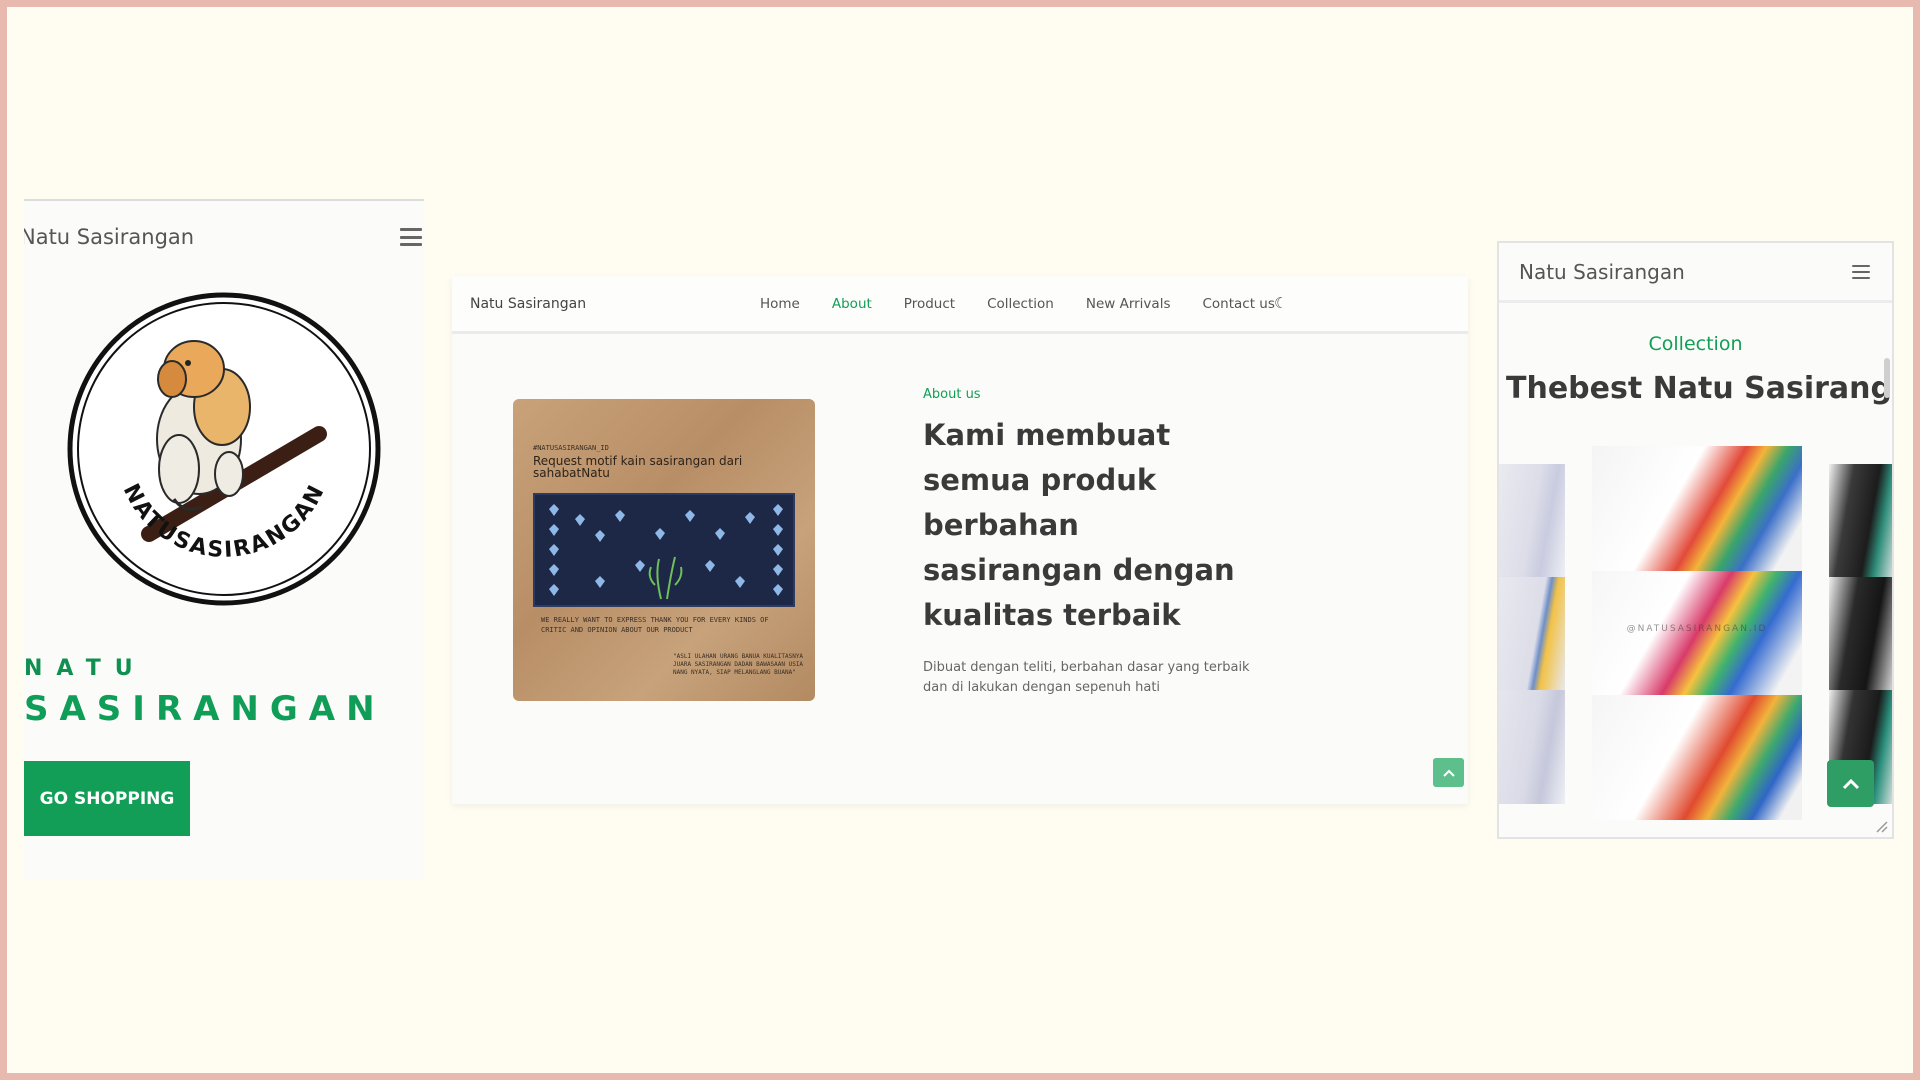 The height and width of the screenshot is (1080, 1920). I want to click on nav-collection: Collection, so click(1020, 304).